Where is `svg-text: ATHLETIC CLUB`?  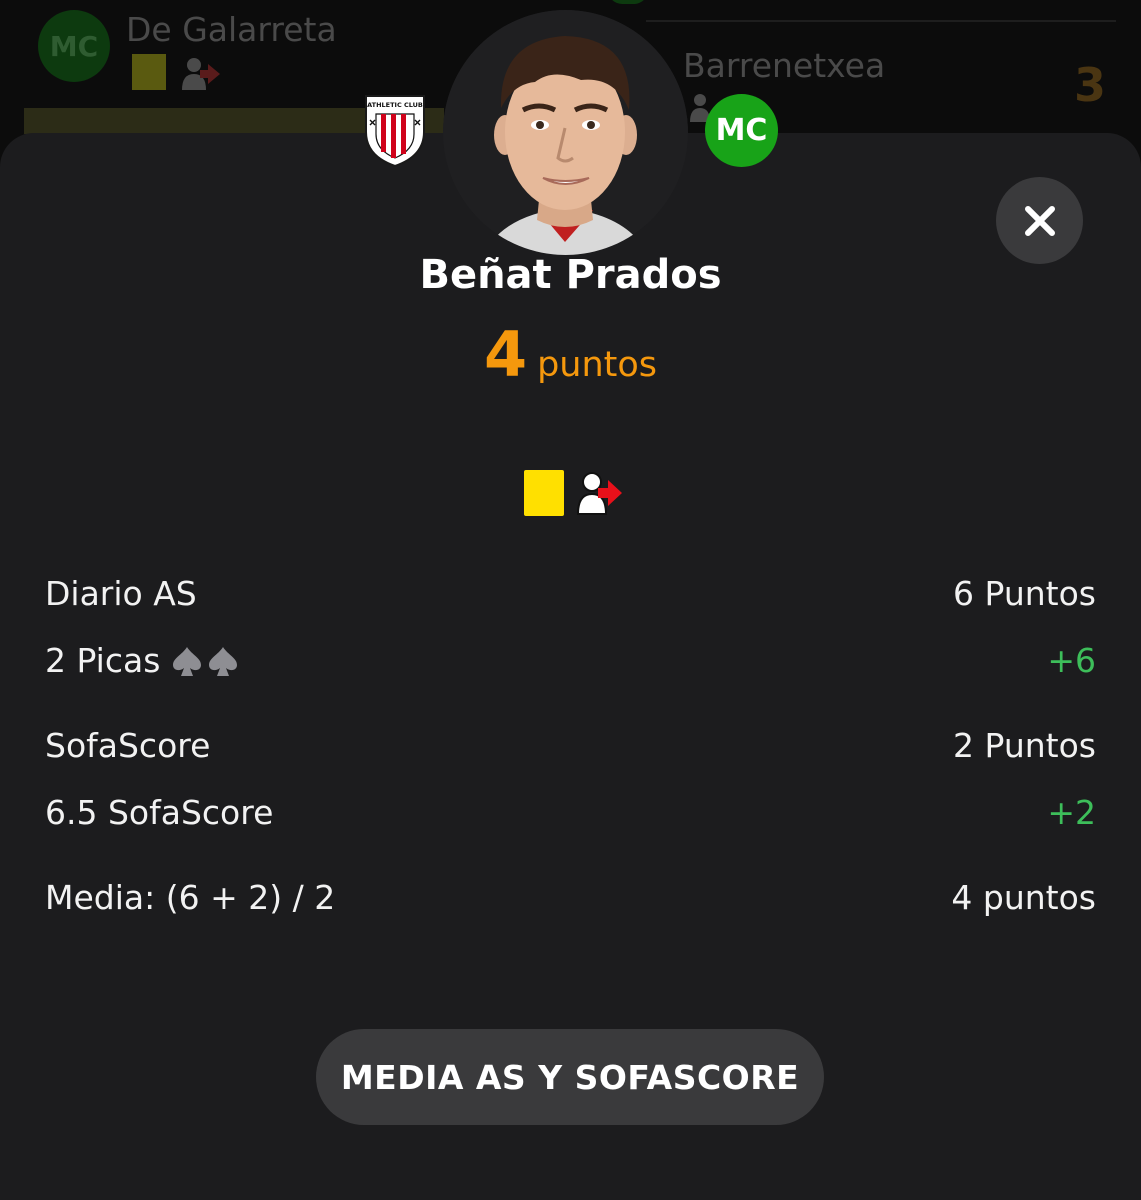
svg-text: ATHLETIC CLUB is located at coordinates (395, 105).